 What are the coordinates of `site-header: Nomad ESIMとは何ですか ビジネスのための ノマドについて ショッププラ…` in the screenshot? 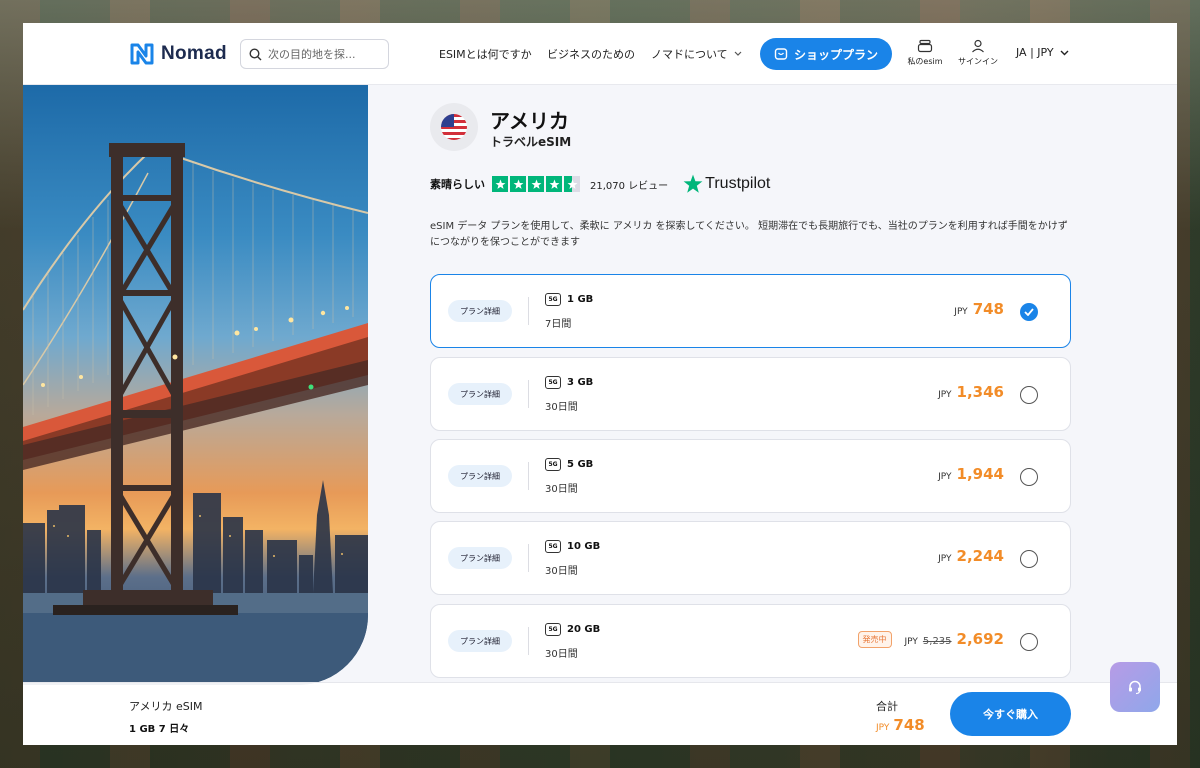 It's located at (600, 54).